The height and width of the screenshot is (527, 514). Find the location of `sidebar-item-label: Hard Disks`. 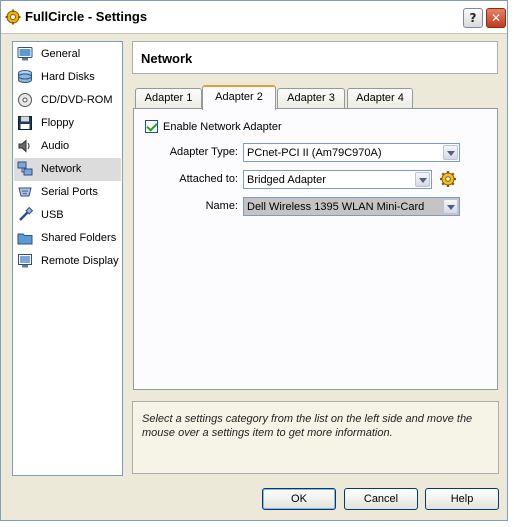

sidebar-item-label: Hard Disks is located at coordinates (68, 77).